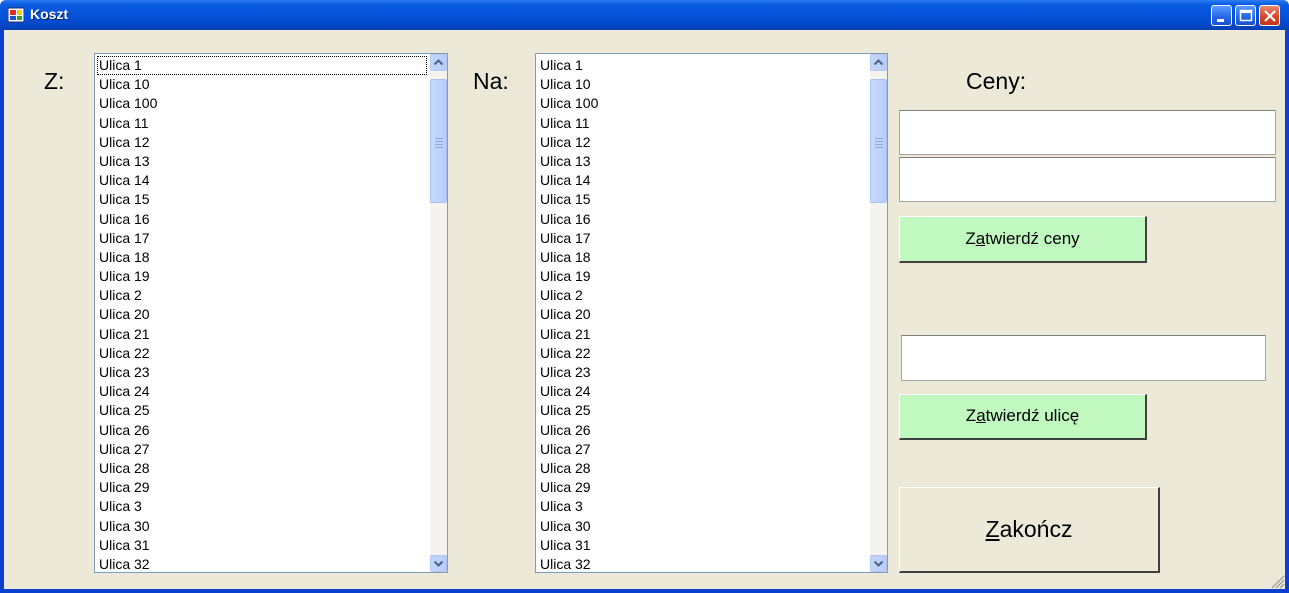 The height and width of the screenshot is (593, 1289). Describe the element at coordinates (1029, 530) in the screenshot. I see `finish-button: Zakończ` at that location.